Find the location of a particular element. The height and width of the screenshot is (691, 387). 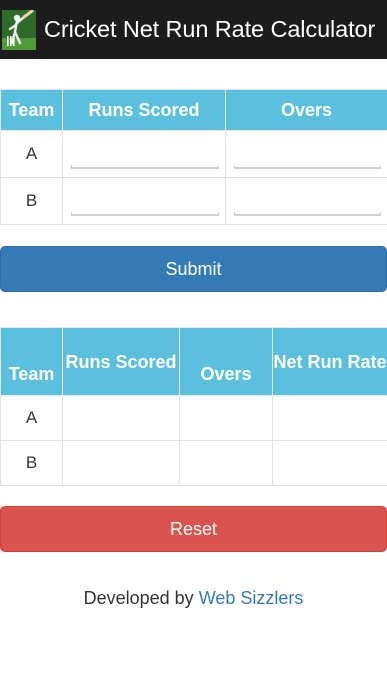

result-table-header: Team Runs Scored Overs Net Run Rate is located at coordinates (193, 361).